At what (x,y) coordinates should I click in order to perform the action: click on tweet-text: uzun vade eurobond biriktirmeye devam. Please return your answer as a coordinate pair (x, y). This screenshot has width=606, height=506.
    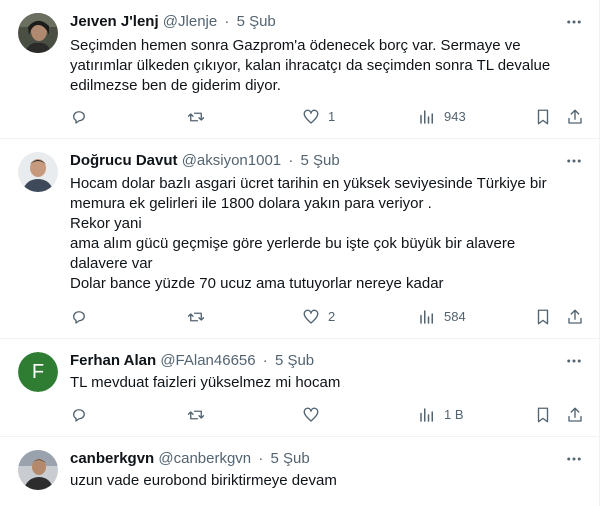
    Looking at the image, I should click on (325, 481).